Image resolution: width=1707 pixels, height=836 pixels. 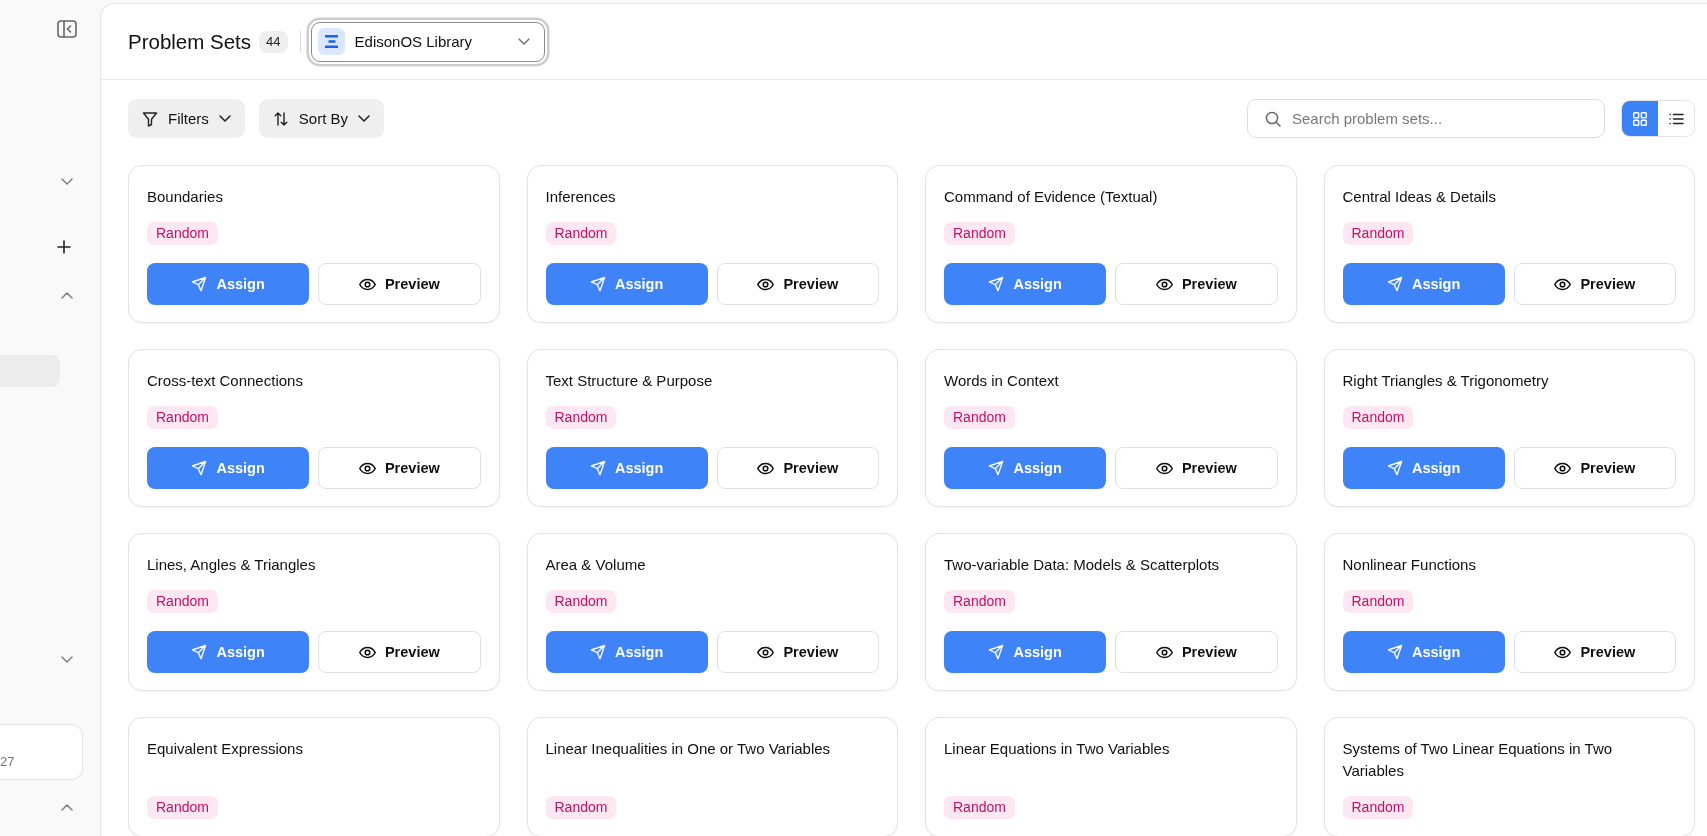 I want to click on sidebar-toggle-icon, so click(x=67, y=29).